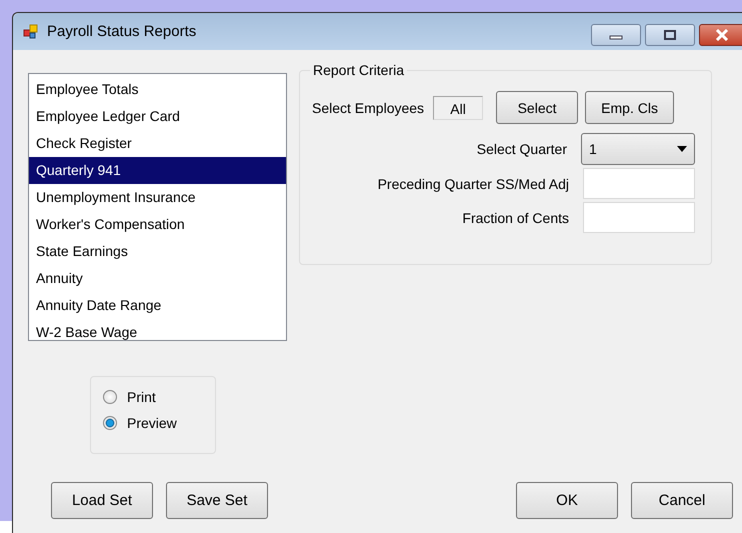 The image size is (742, 533). Describe the element at coordinates (121, 31) in the screenshot. I see `window-title: Payroll Status Reports` at that location.